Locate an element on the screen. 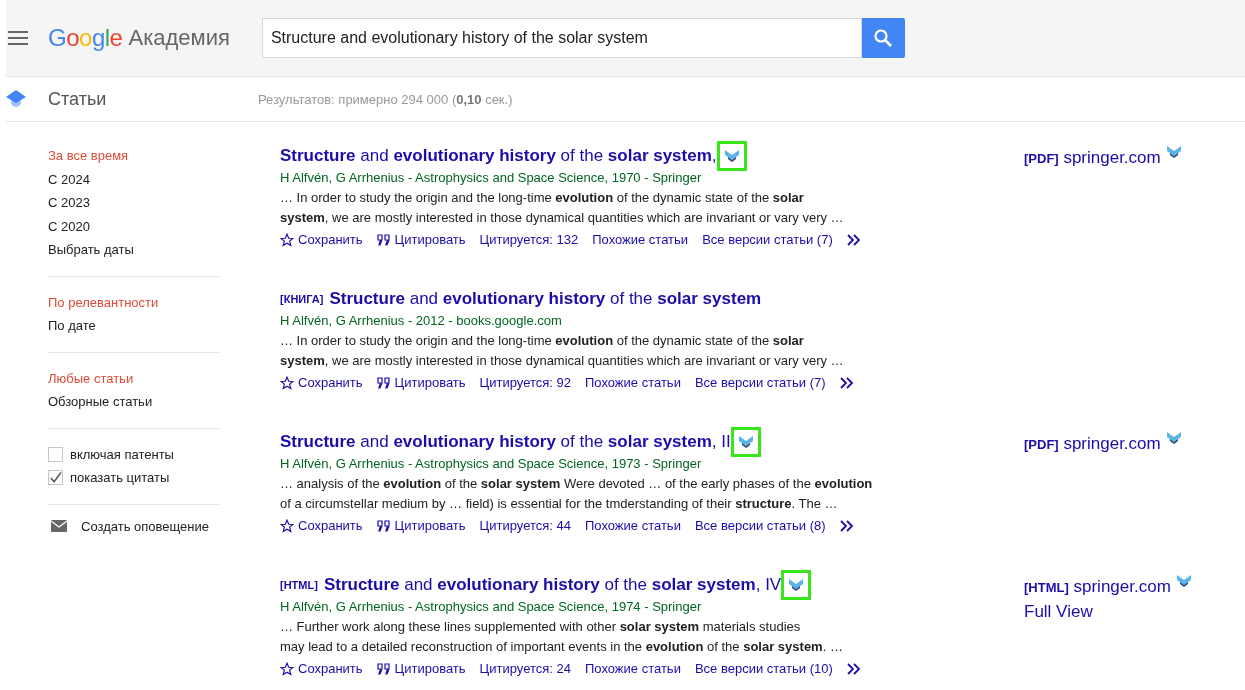 The image size is (1245, 690). result-authors: H Alfvén, G Arrhenius - Astrophysics and Space Science, 1973 - Springer is located at coordinates (491, 464).